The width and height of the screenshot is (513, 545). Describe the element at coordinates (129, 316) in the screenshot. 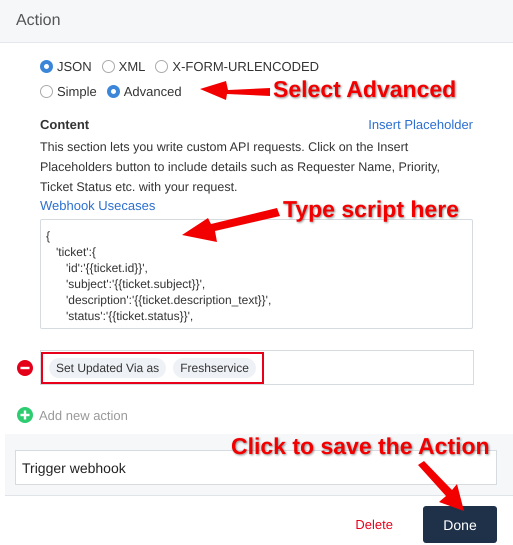

I see `code-line: 'status':'{{ticket.status}}',` at that location.